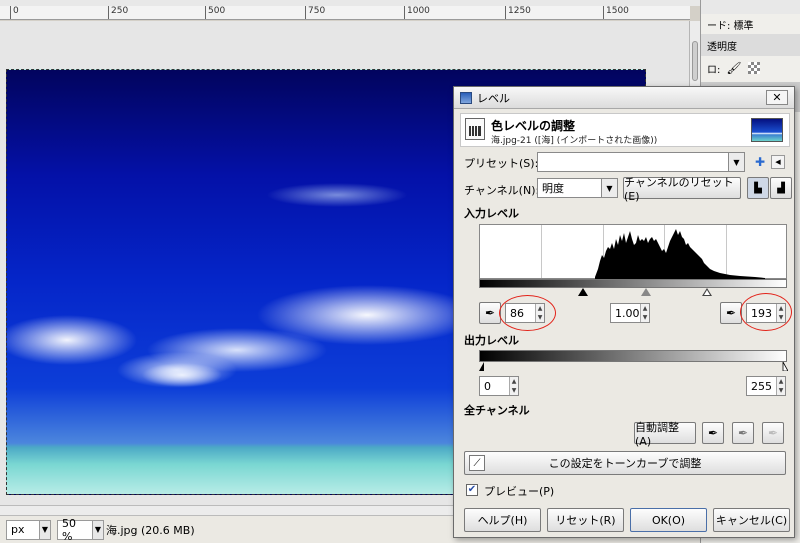 The height and width of the screenshot is (543, 800). What do you see at coordinates (491, 213) in the screenshot?
I see `input-levels-label: 入力レベル` at bounding box center [491, 213].